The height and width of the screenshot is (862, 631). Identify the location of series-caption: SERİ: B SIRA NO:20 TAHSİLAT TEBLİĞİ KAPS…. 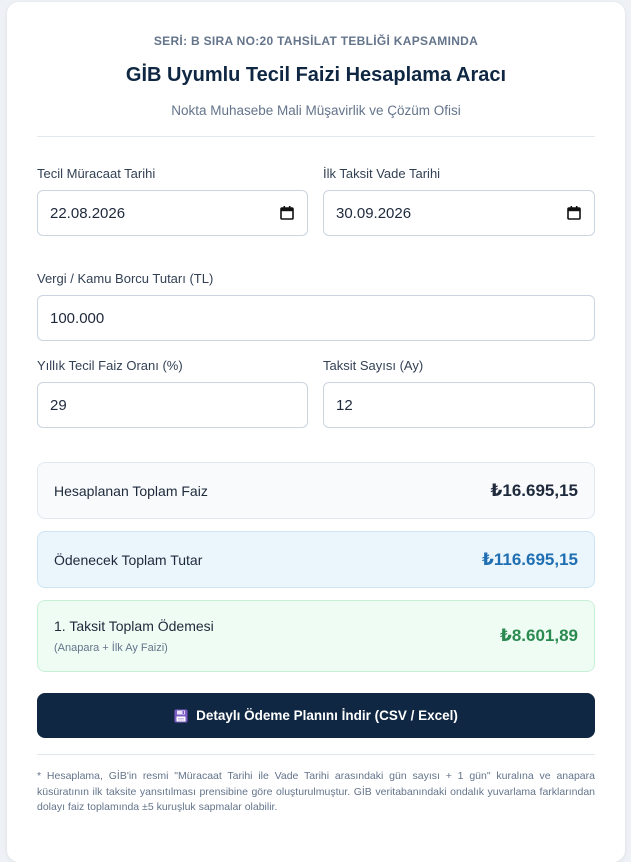
(316, 41).